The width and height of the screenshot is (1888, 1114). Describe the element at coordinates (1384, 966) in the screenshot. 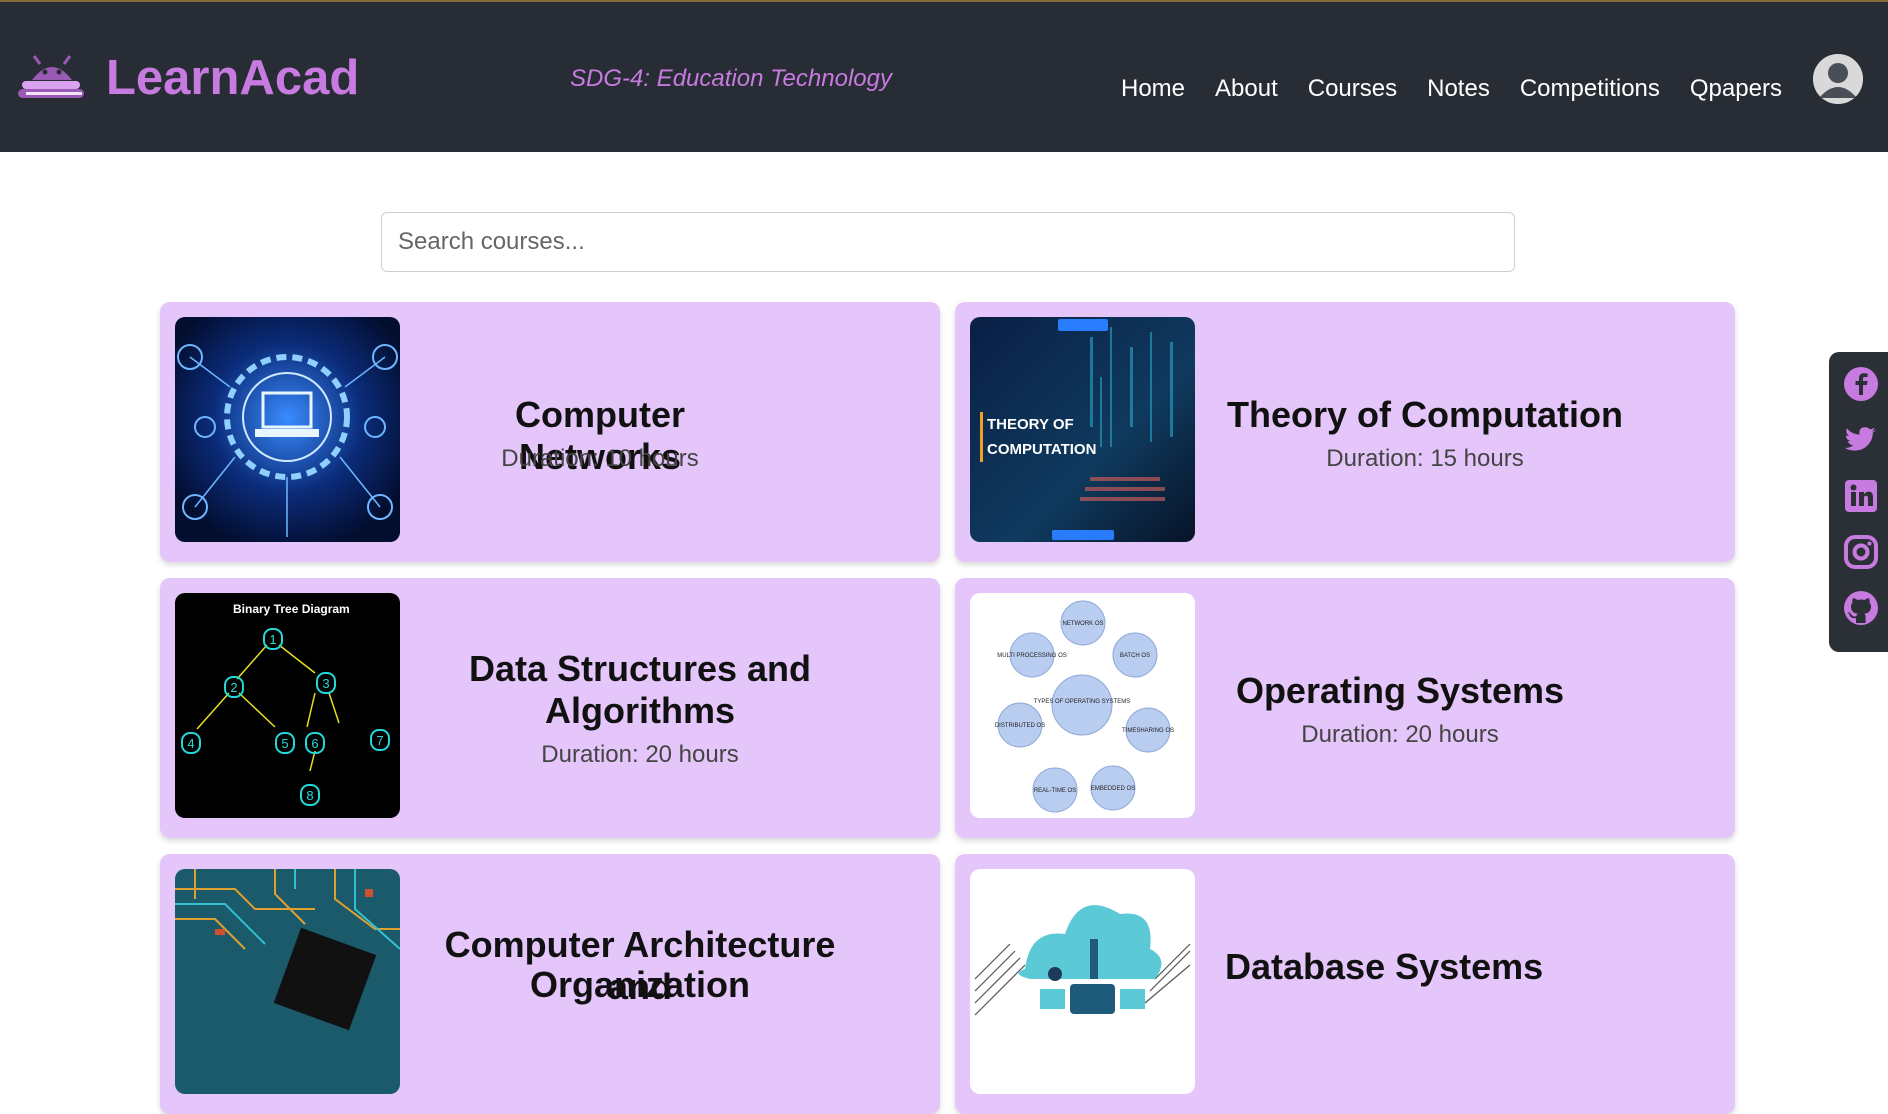

I see `course-title: Database Systems` at that location.